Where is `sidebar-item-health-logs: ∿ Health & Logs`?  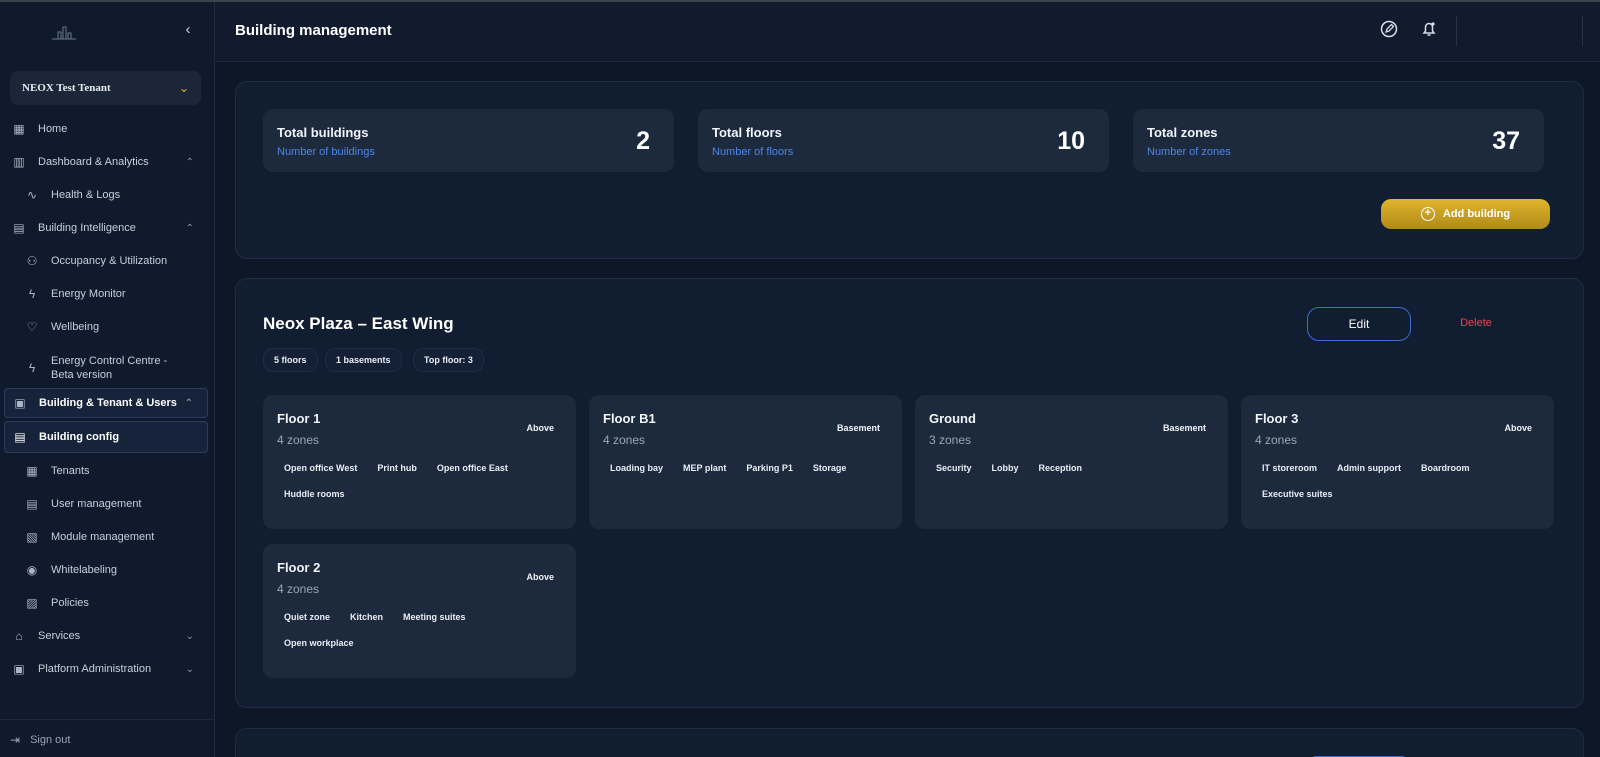
sidebar-item-health-logs: ∿ Health & Logs is located at coordinates (106, 195).